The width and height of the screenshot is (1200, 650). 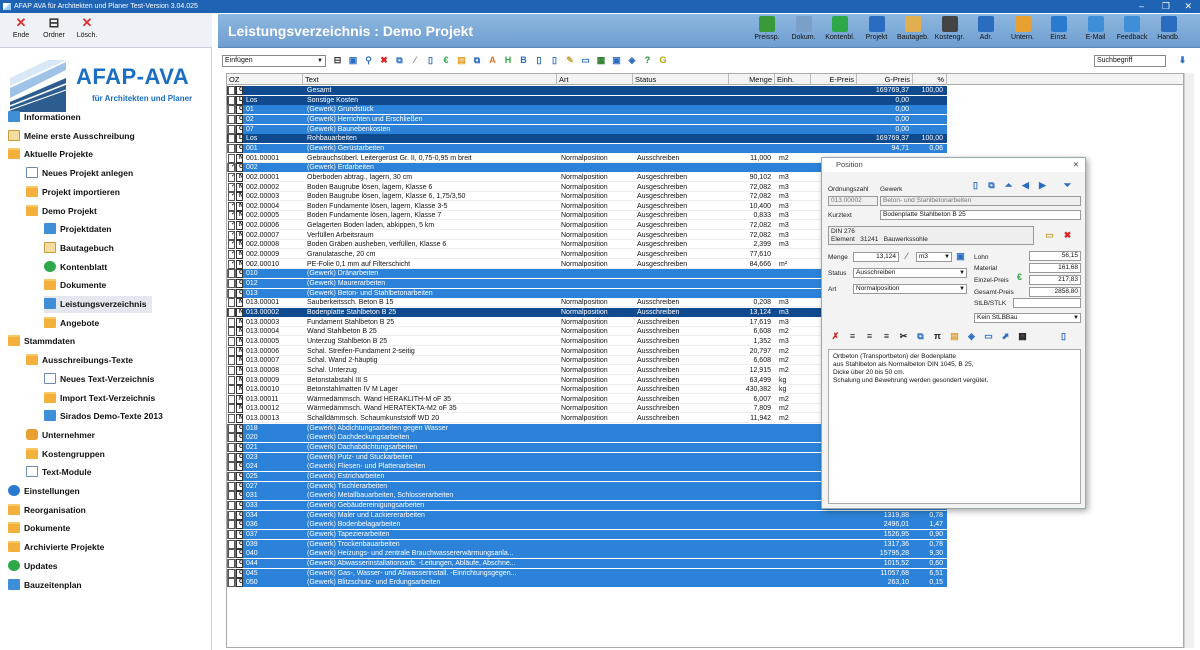 I want to click on table-row: G001 (Gewerk) Gerüstarbeiten 94,71 0,06, so click(x=587, y=148).